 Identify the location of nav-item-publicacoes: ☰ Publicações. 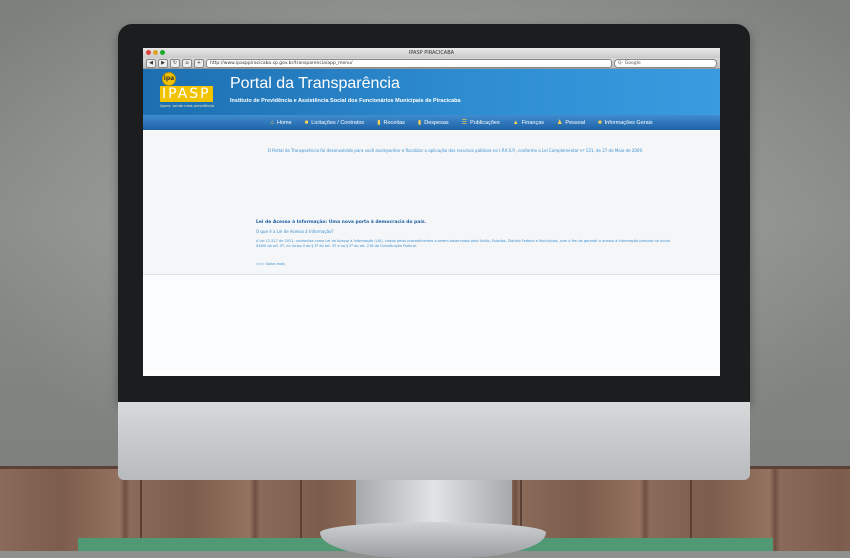
(480, 123).